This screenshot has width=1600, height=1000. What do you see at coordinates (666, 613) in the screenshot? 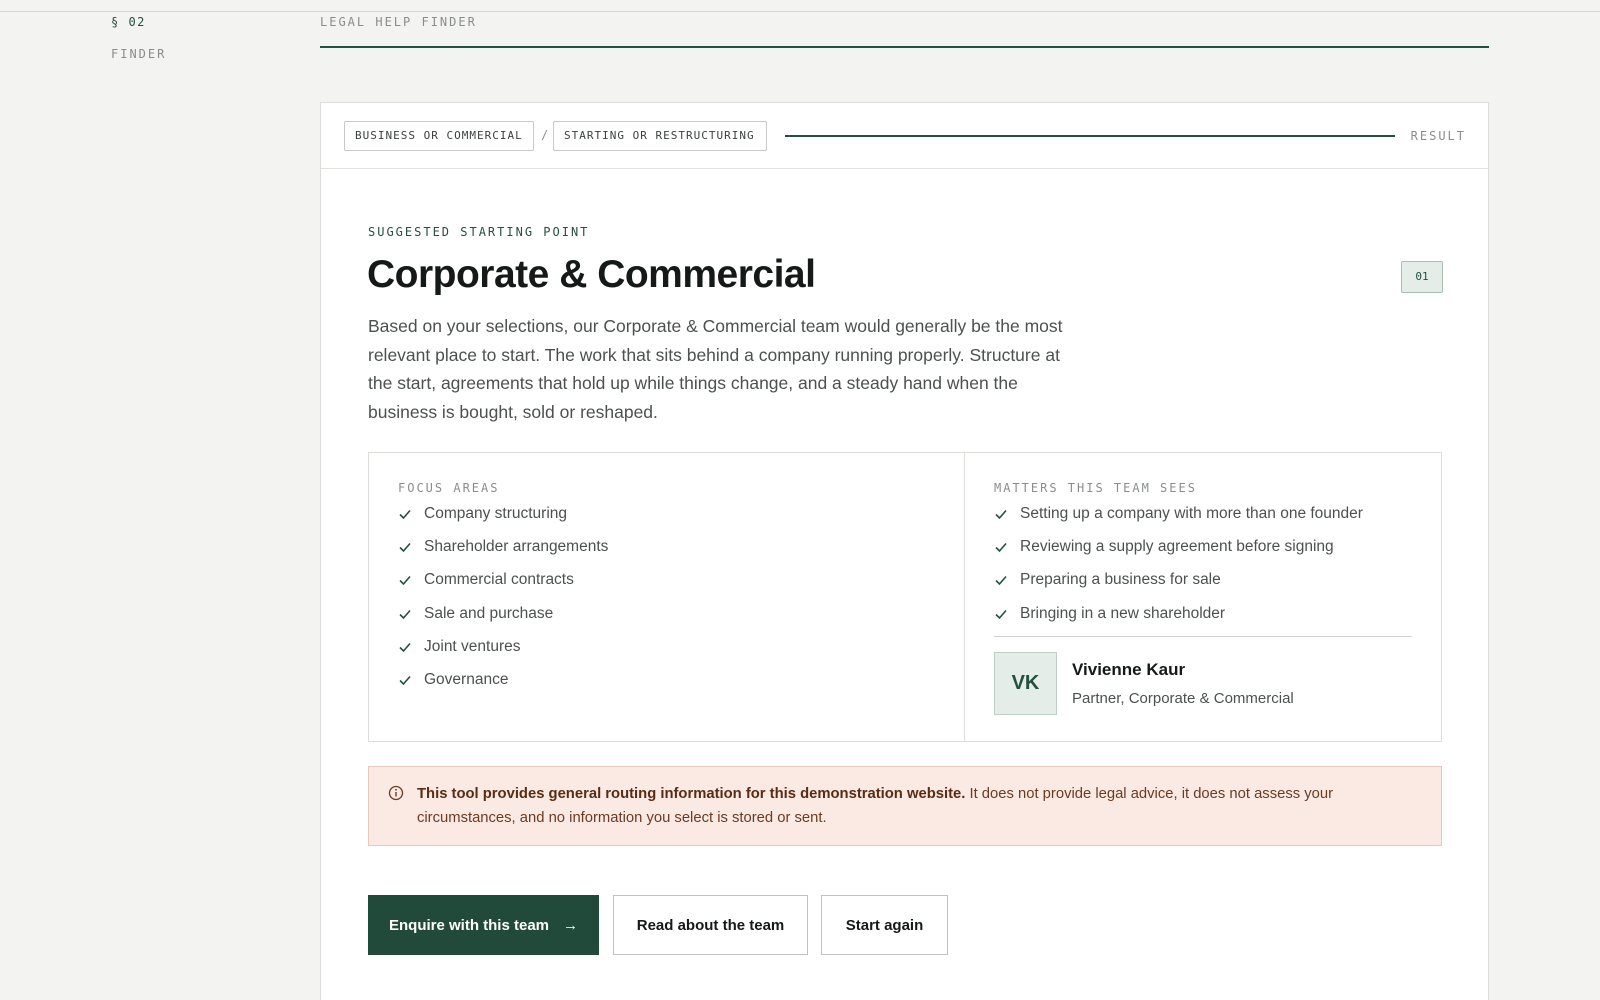
I see `list-item: Sale and purchase` at bounding box center [666, 613].